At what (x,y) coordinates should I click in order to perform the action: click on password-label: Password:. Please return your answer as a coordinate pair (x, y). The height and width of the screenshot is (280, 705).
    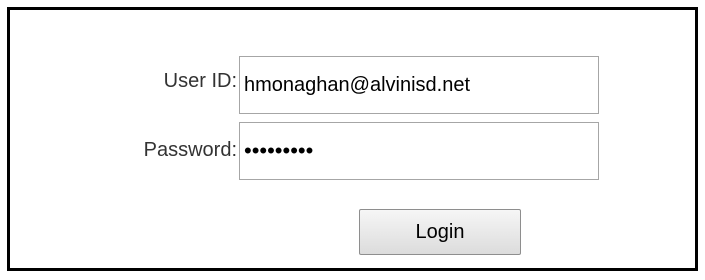
    Looking at the image, I should click on (190, 150).